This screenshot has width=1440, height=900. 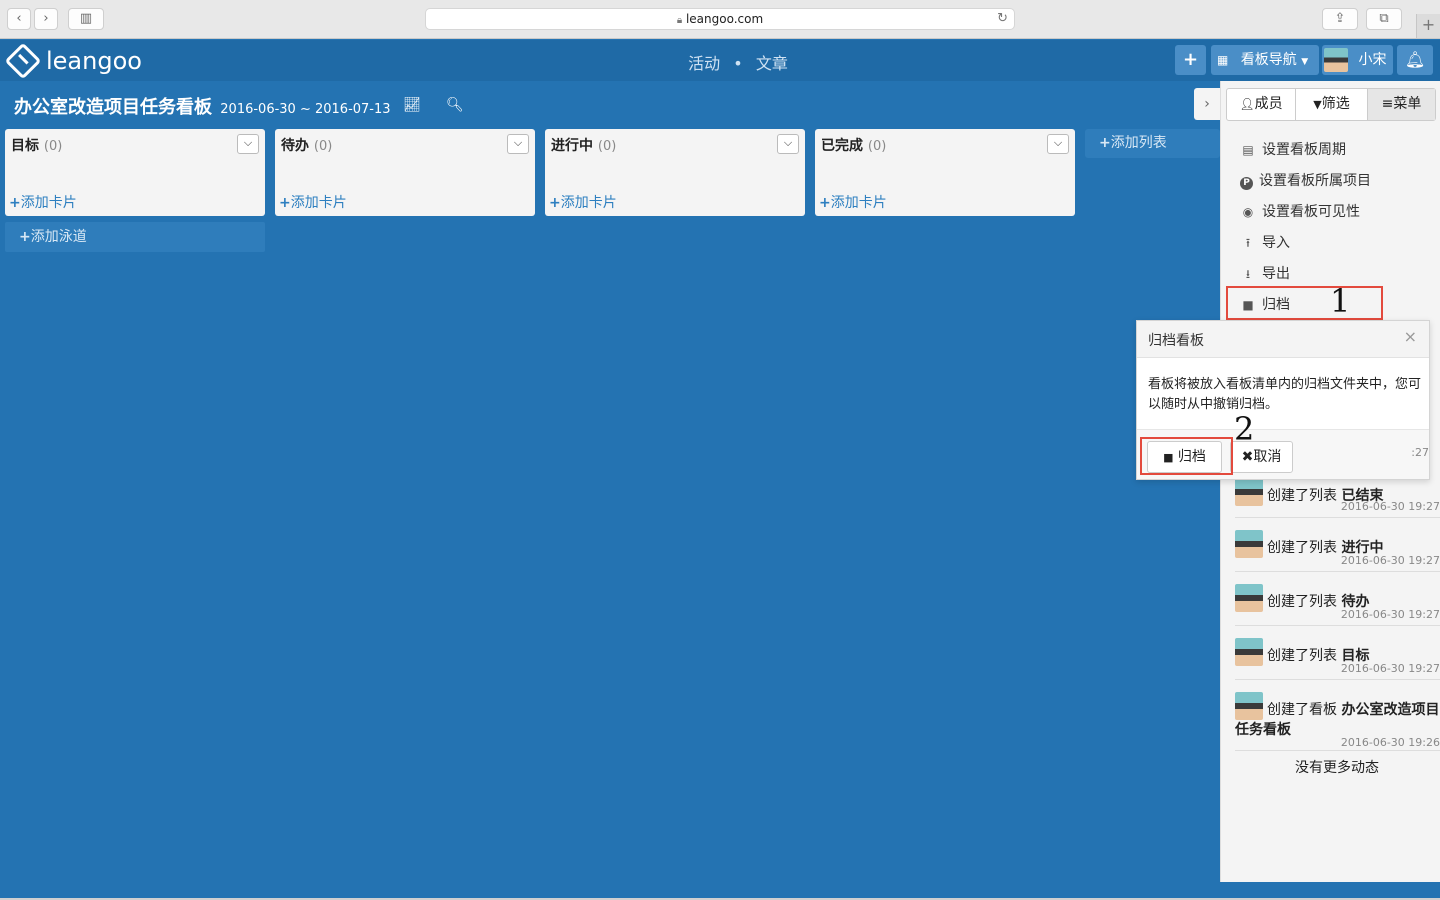 I want to click on share-button: ⇪, so click(x=1340, y=19).